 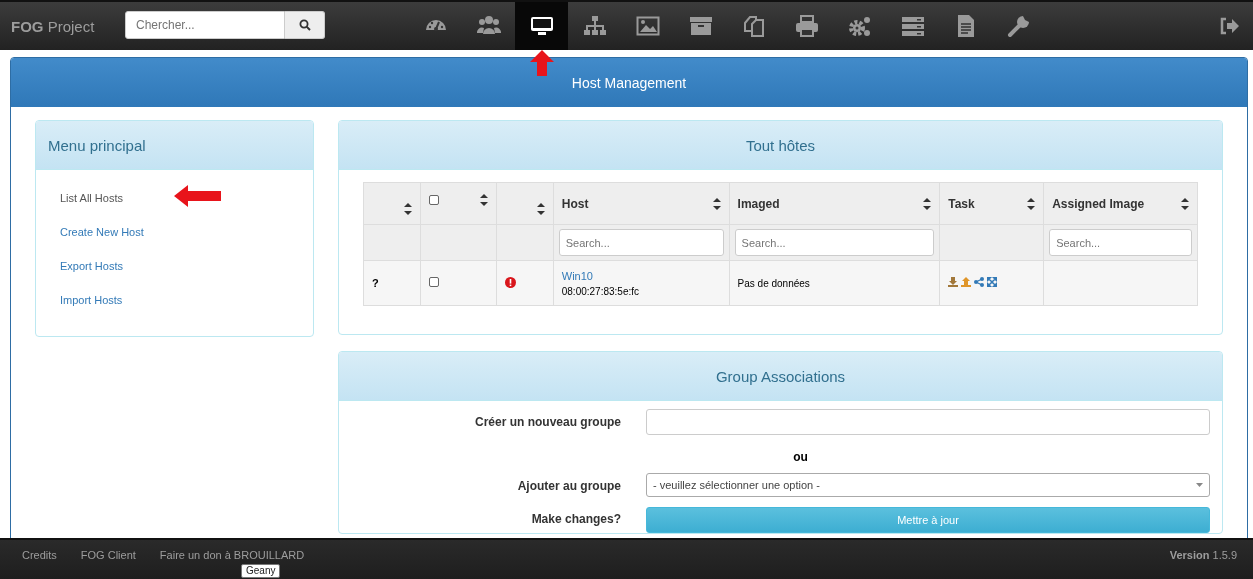 I want to click on field-label: Créer un nouveau groupe, so click(x=547, y=422).